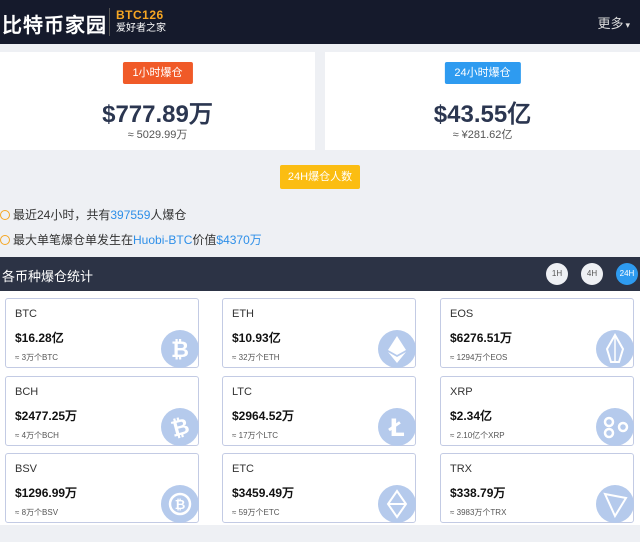  What do you see at coordinates (256, 512) in the screenshot?
I see `coin-amount: ≈ 59万个ETC` at bounding box center [256, 512].